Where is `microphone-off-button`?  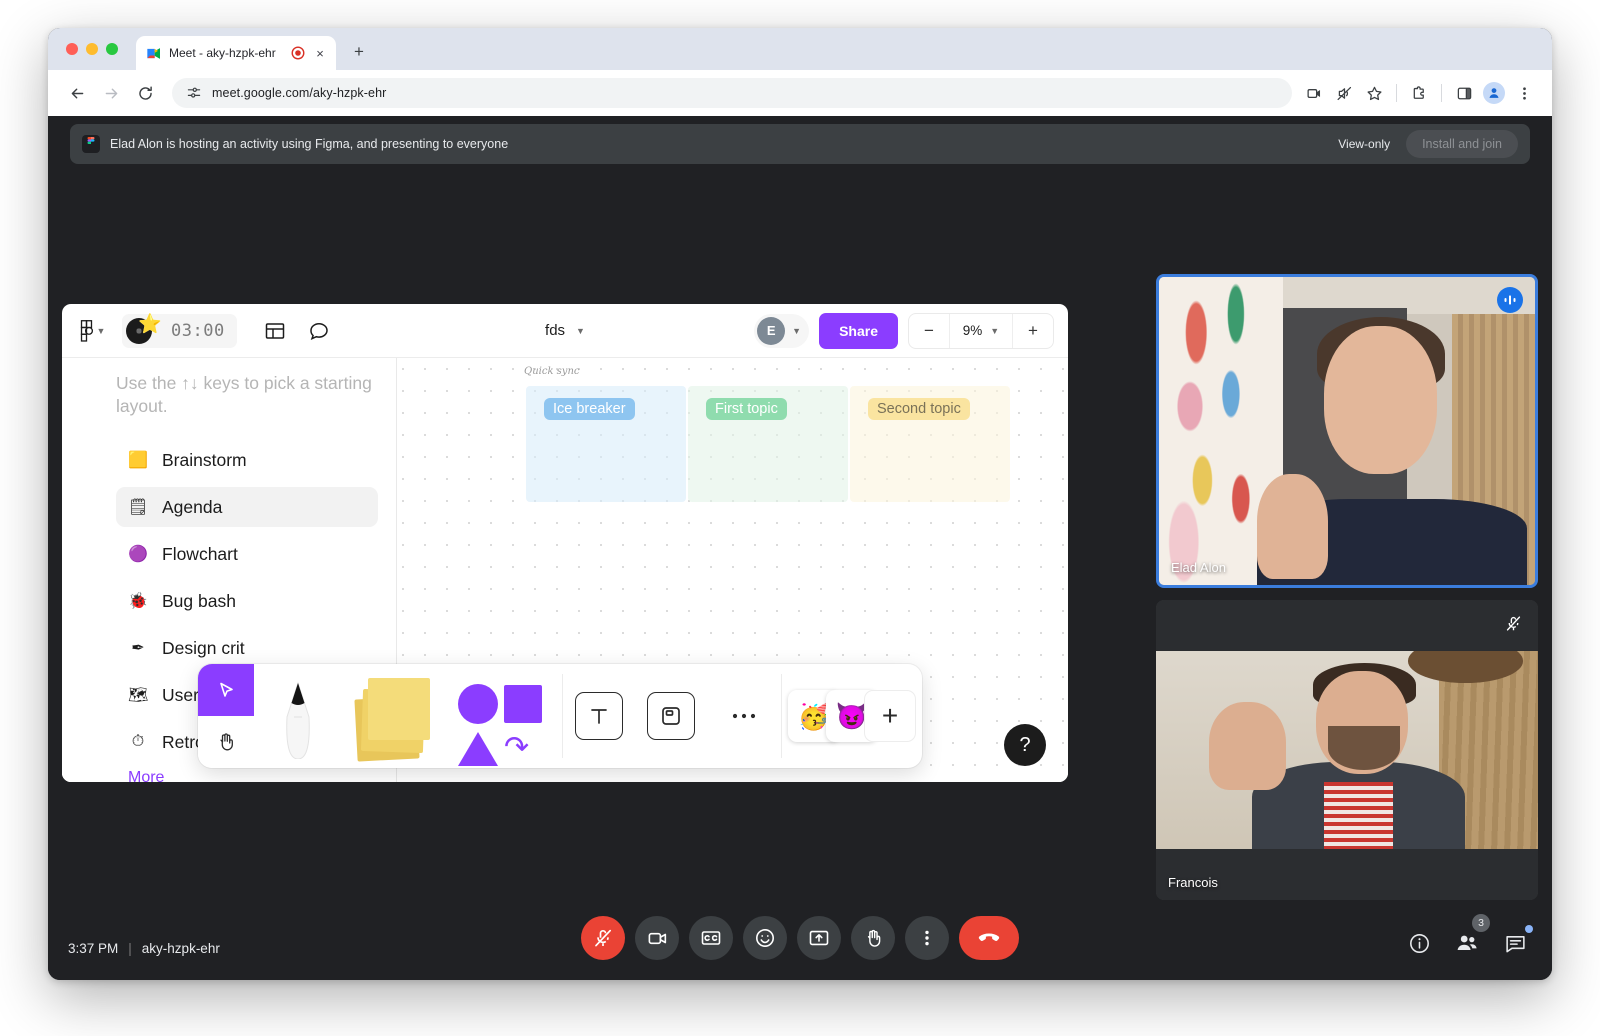 microphone-off-button is located at coordinates (603, 938).